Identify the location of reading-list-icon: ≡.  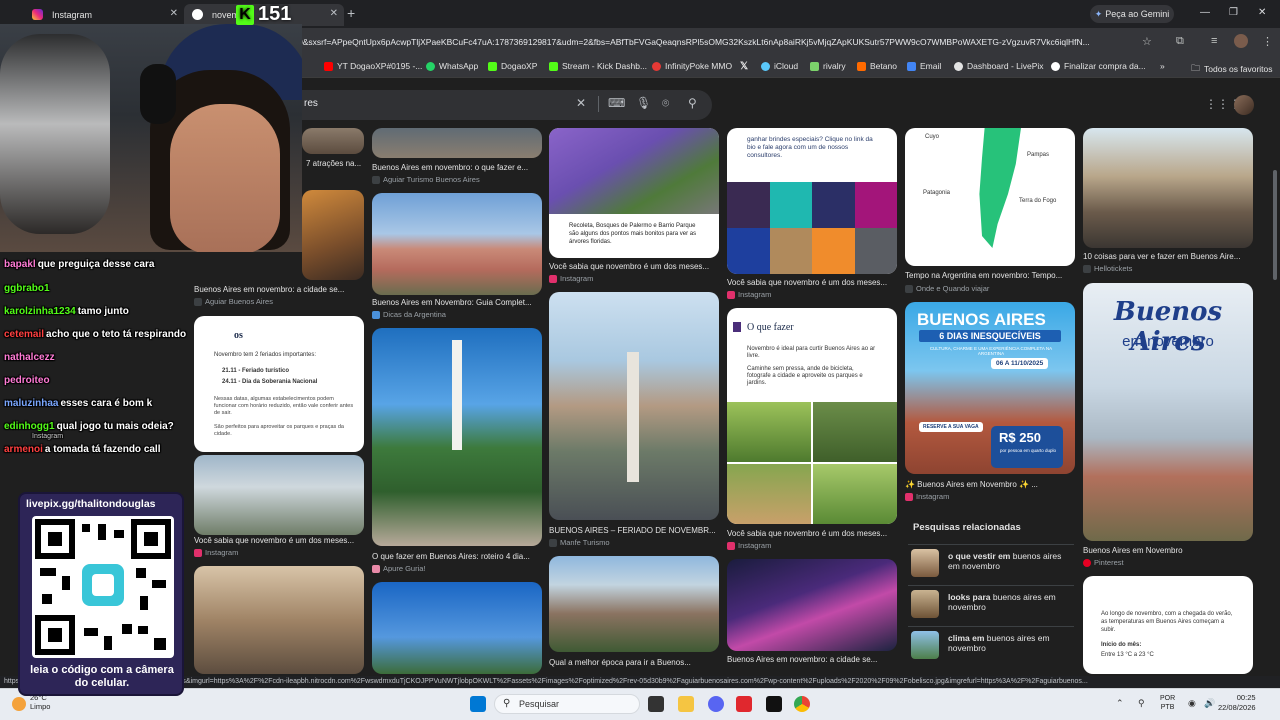
(1214, 41).